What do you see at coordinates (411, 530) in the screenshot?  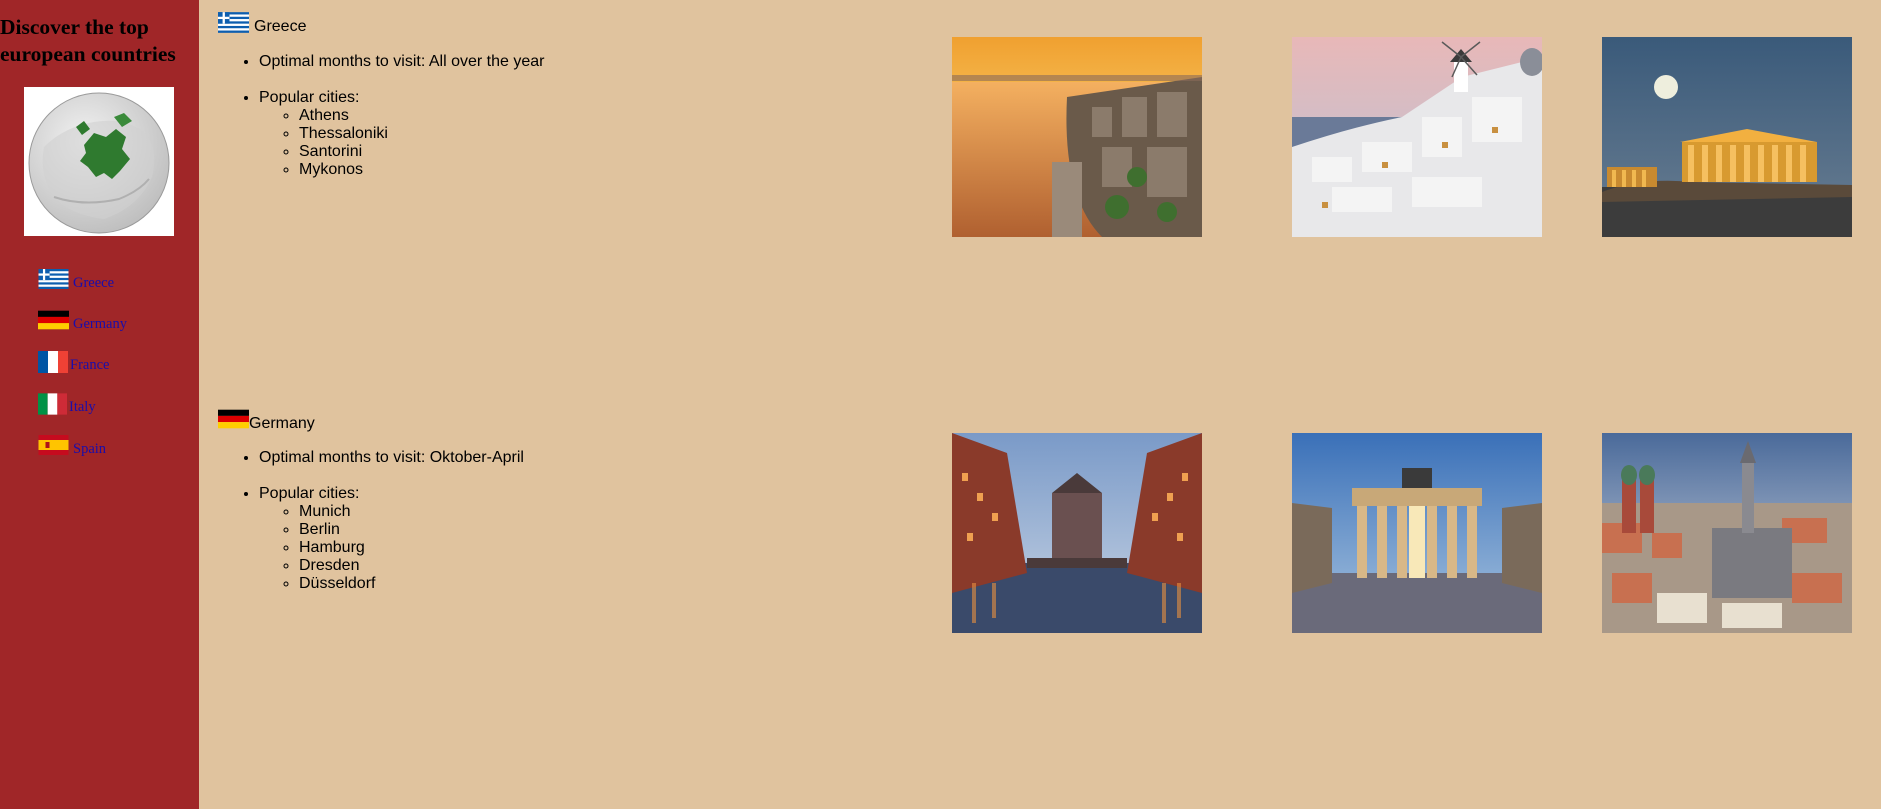 I see `city-item: Berlin` at bounding box center [411, 530].